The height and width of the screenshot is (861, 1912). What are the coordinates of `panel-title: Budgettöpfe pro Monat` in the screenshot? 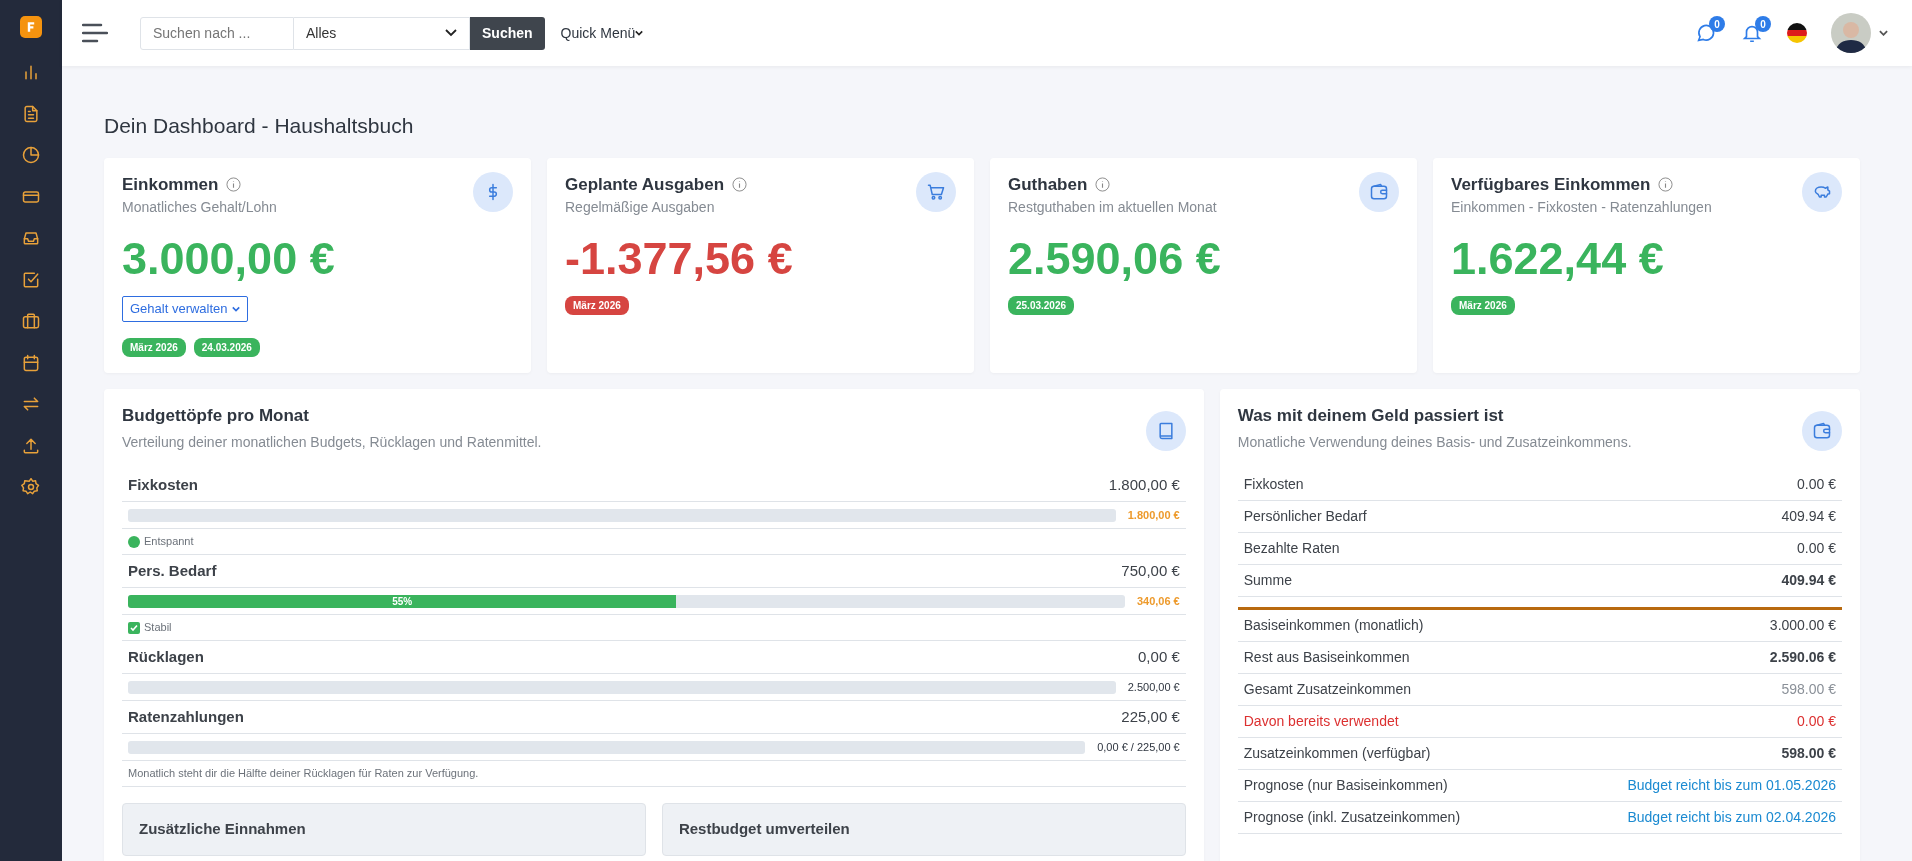 It's located at (216, 415).